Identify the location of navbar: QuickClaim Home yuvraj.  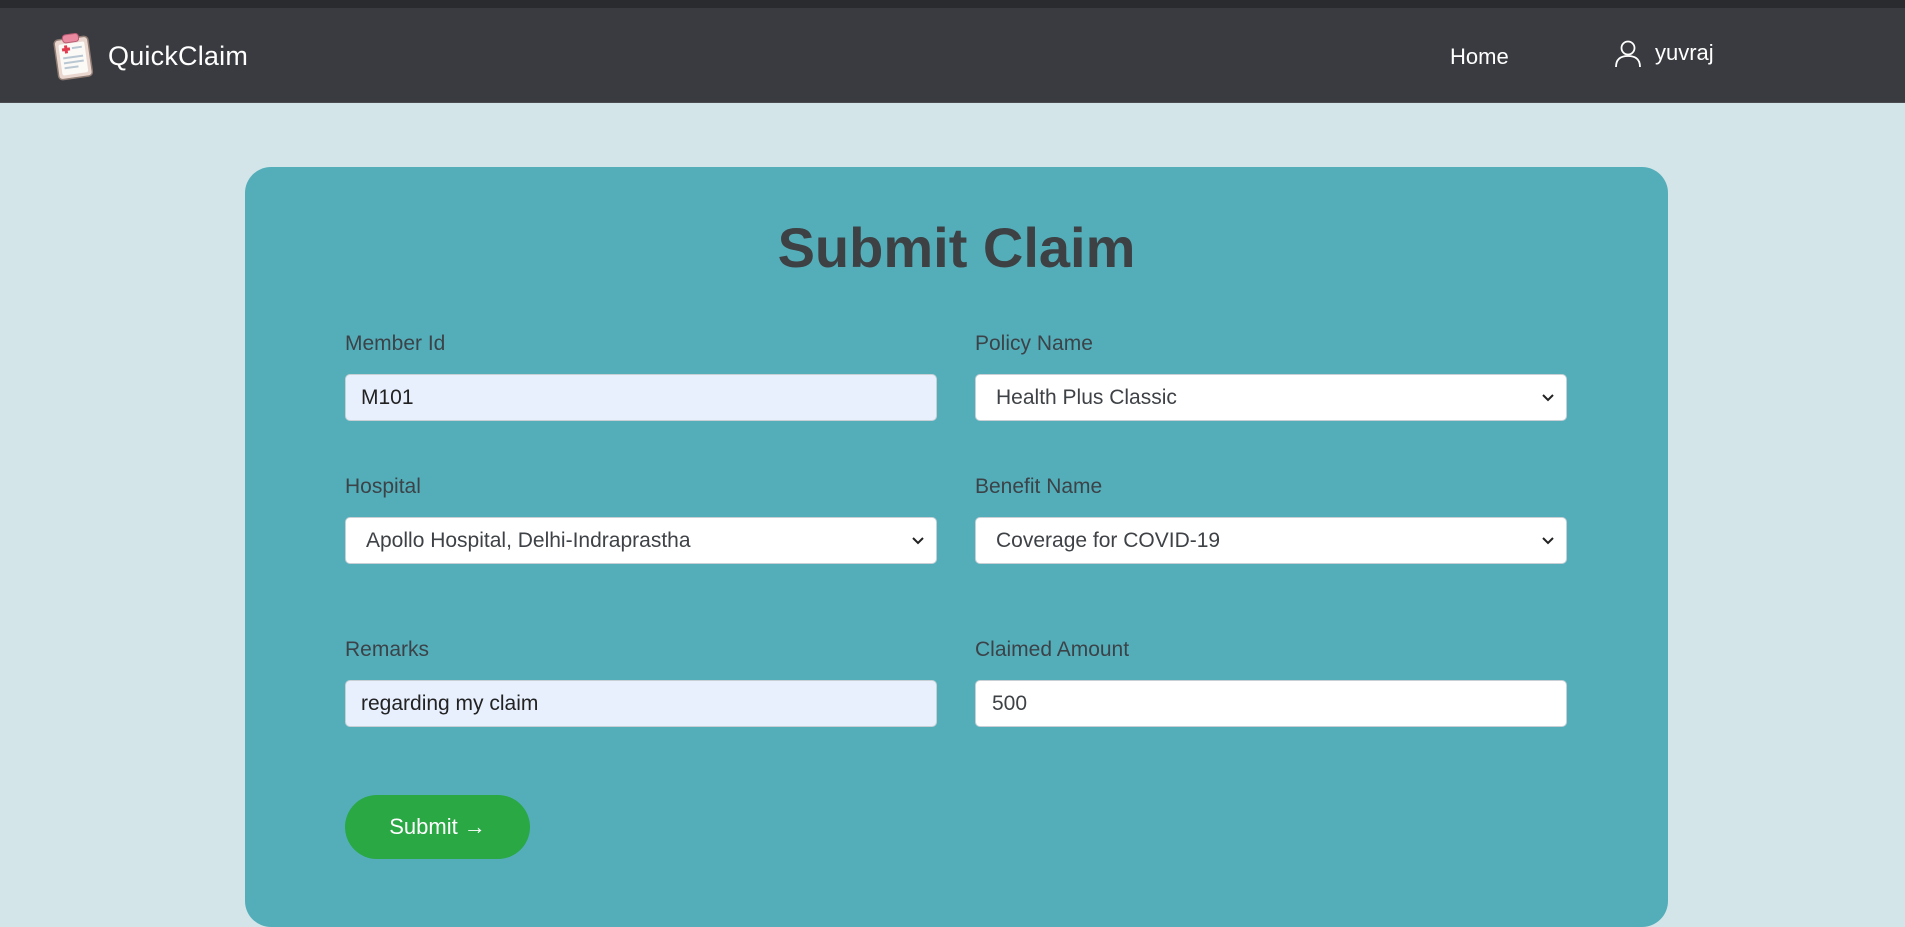
(952, 55).